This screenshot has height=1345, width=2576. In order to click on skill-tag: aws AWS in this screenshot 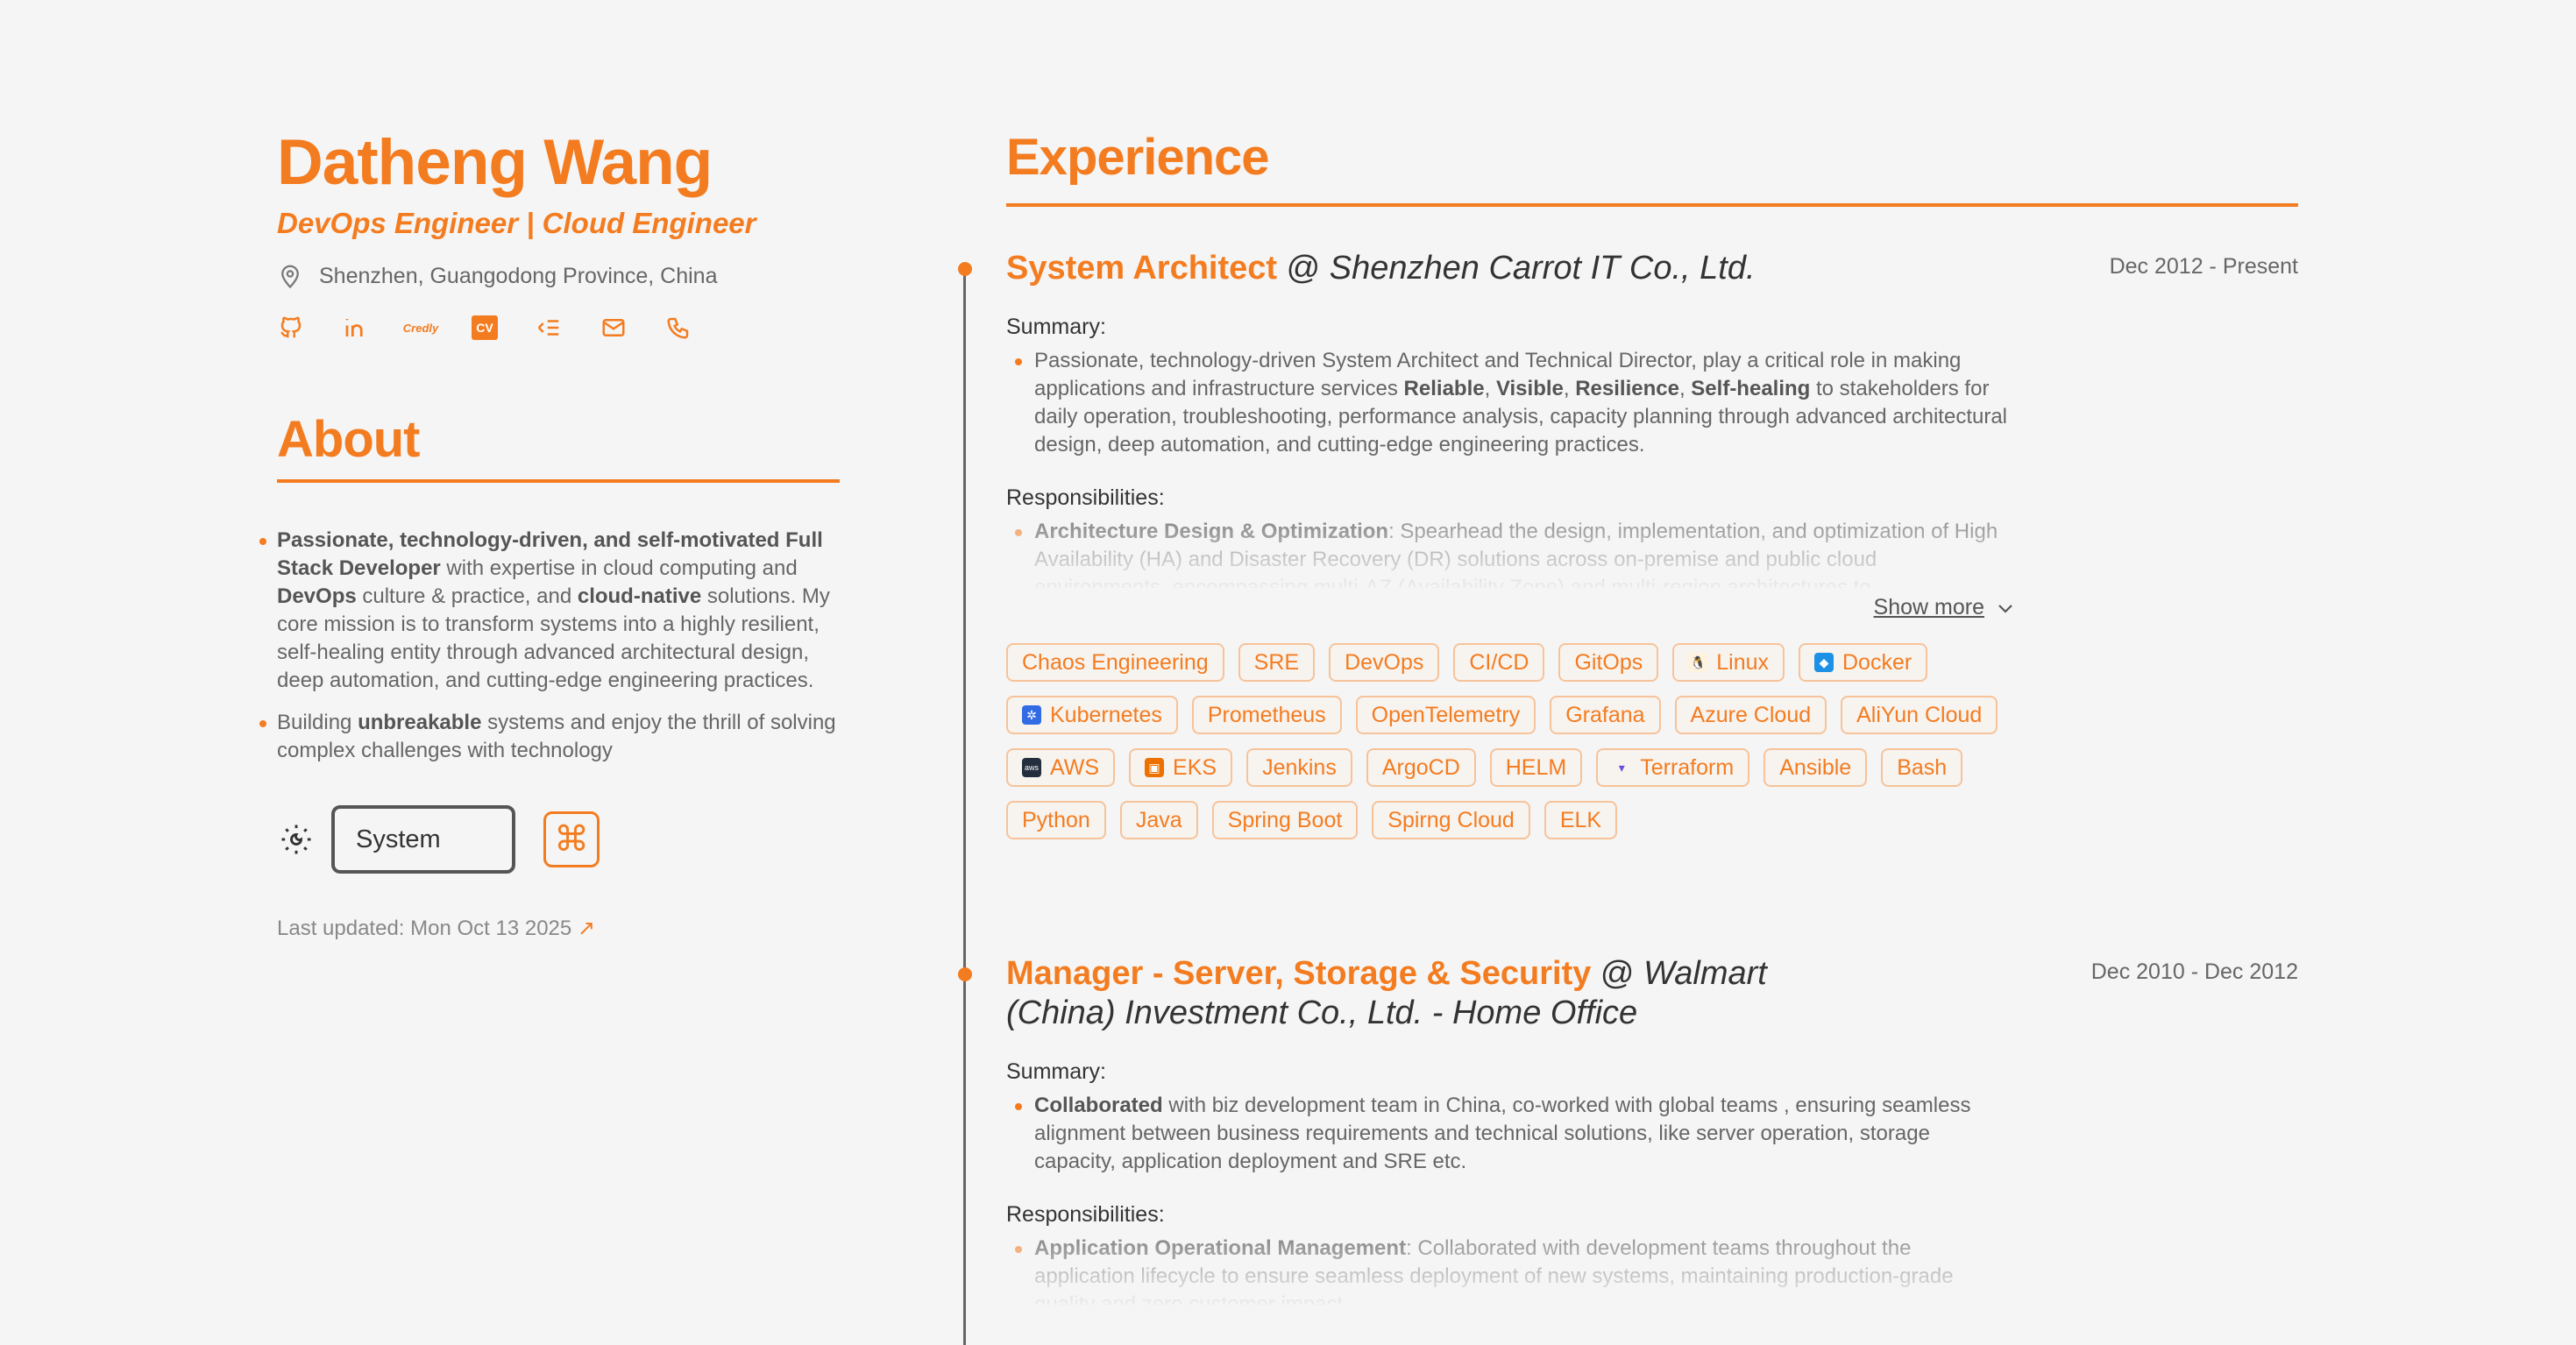, I will do `click(1061, 767)`.